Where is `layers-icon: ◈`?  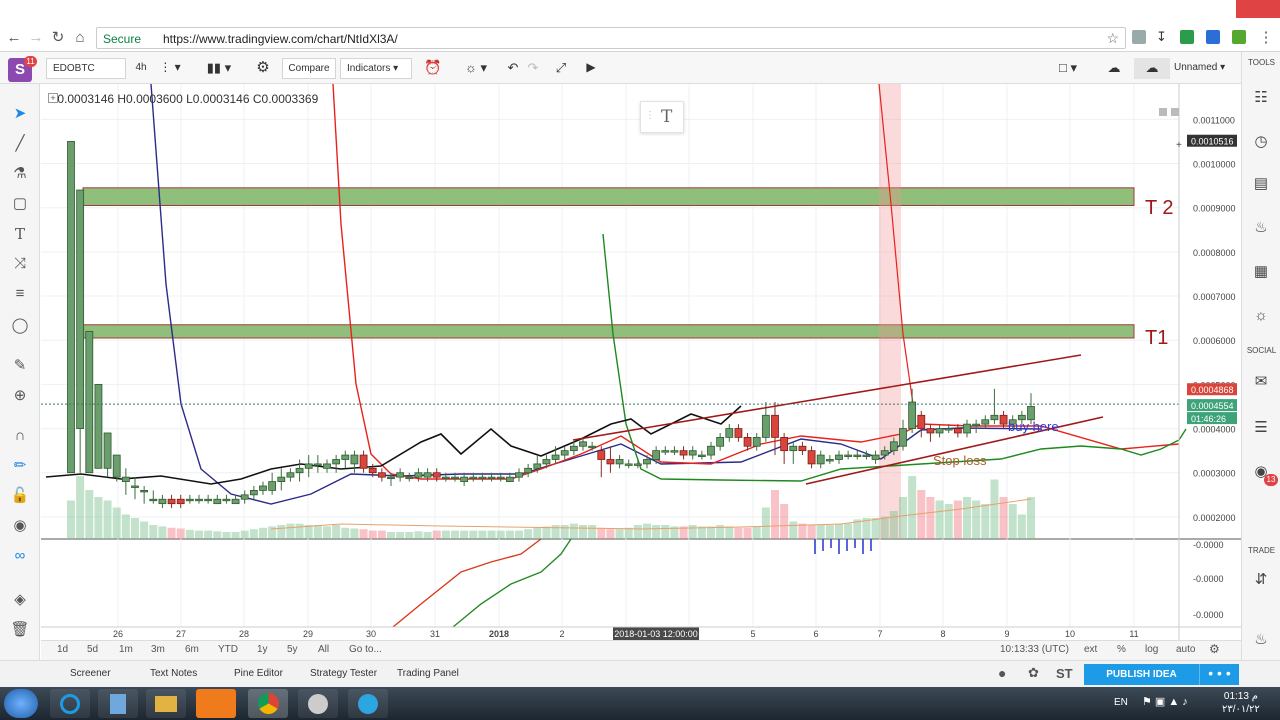
layers-icon: ◈ is located at coordinates (20, 600).